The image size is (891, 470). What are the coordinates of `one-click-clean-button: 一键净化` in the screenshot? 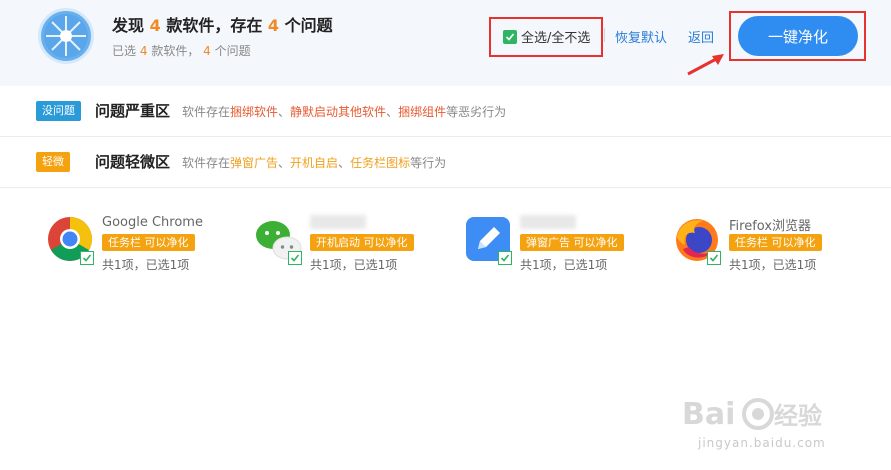 It's located at (798, 36).